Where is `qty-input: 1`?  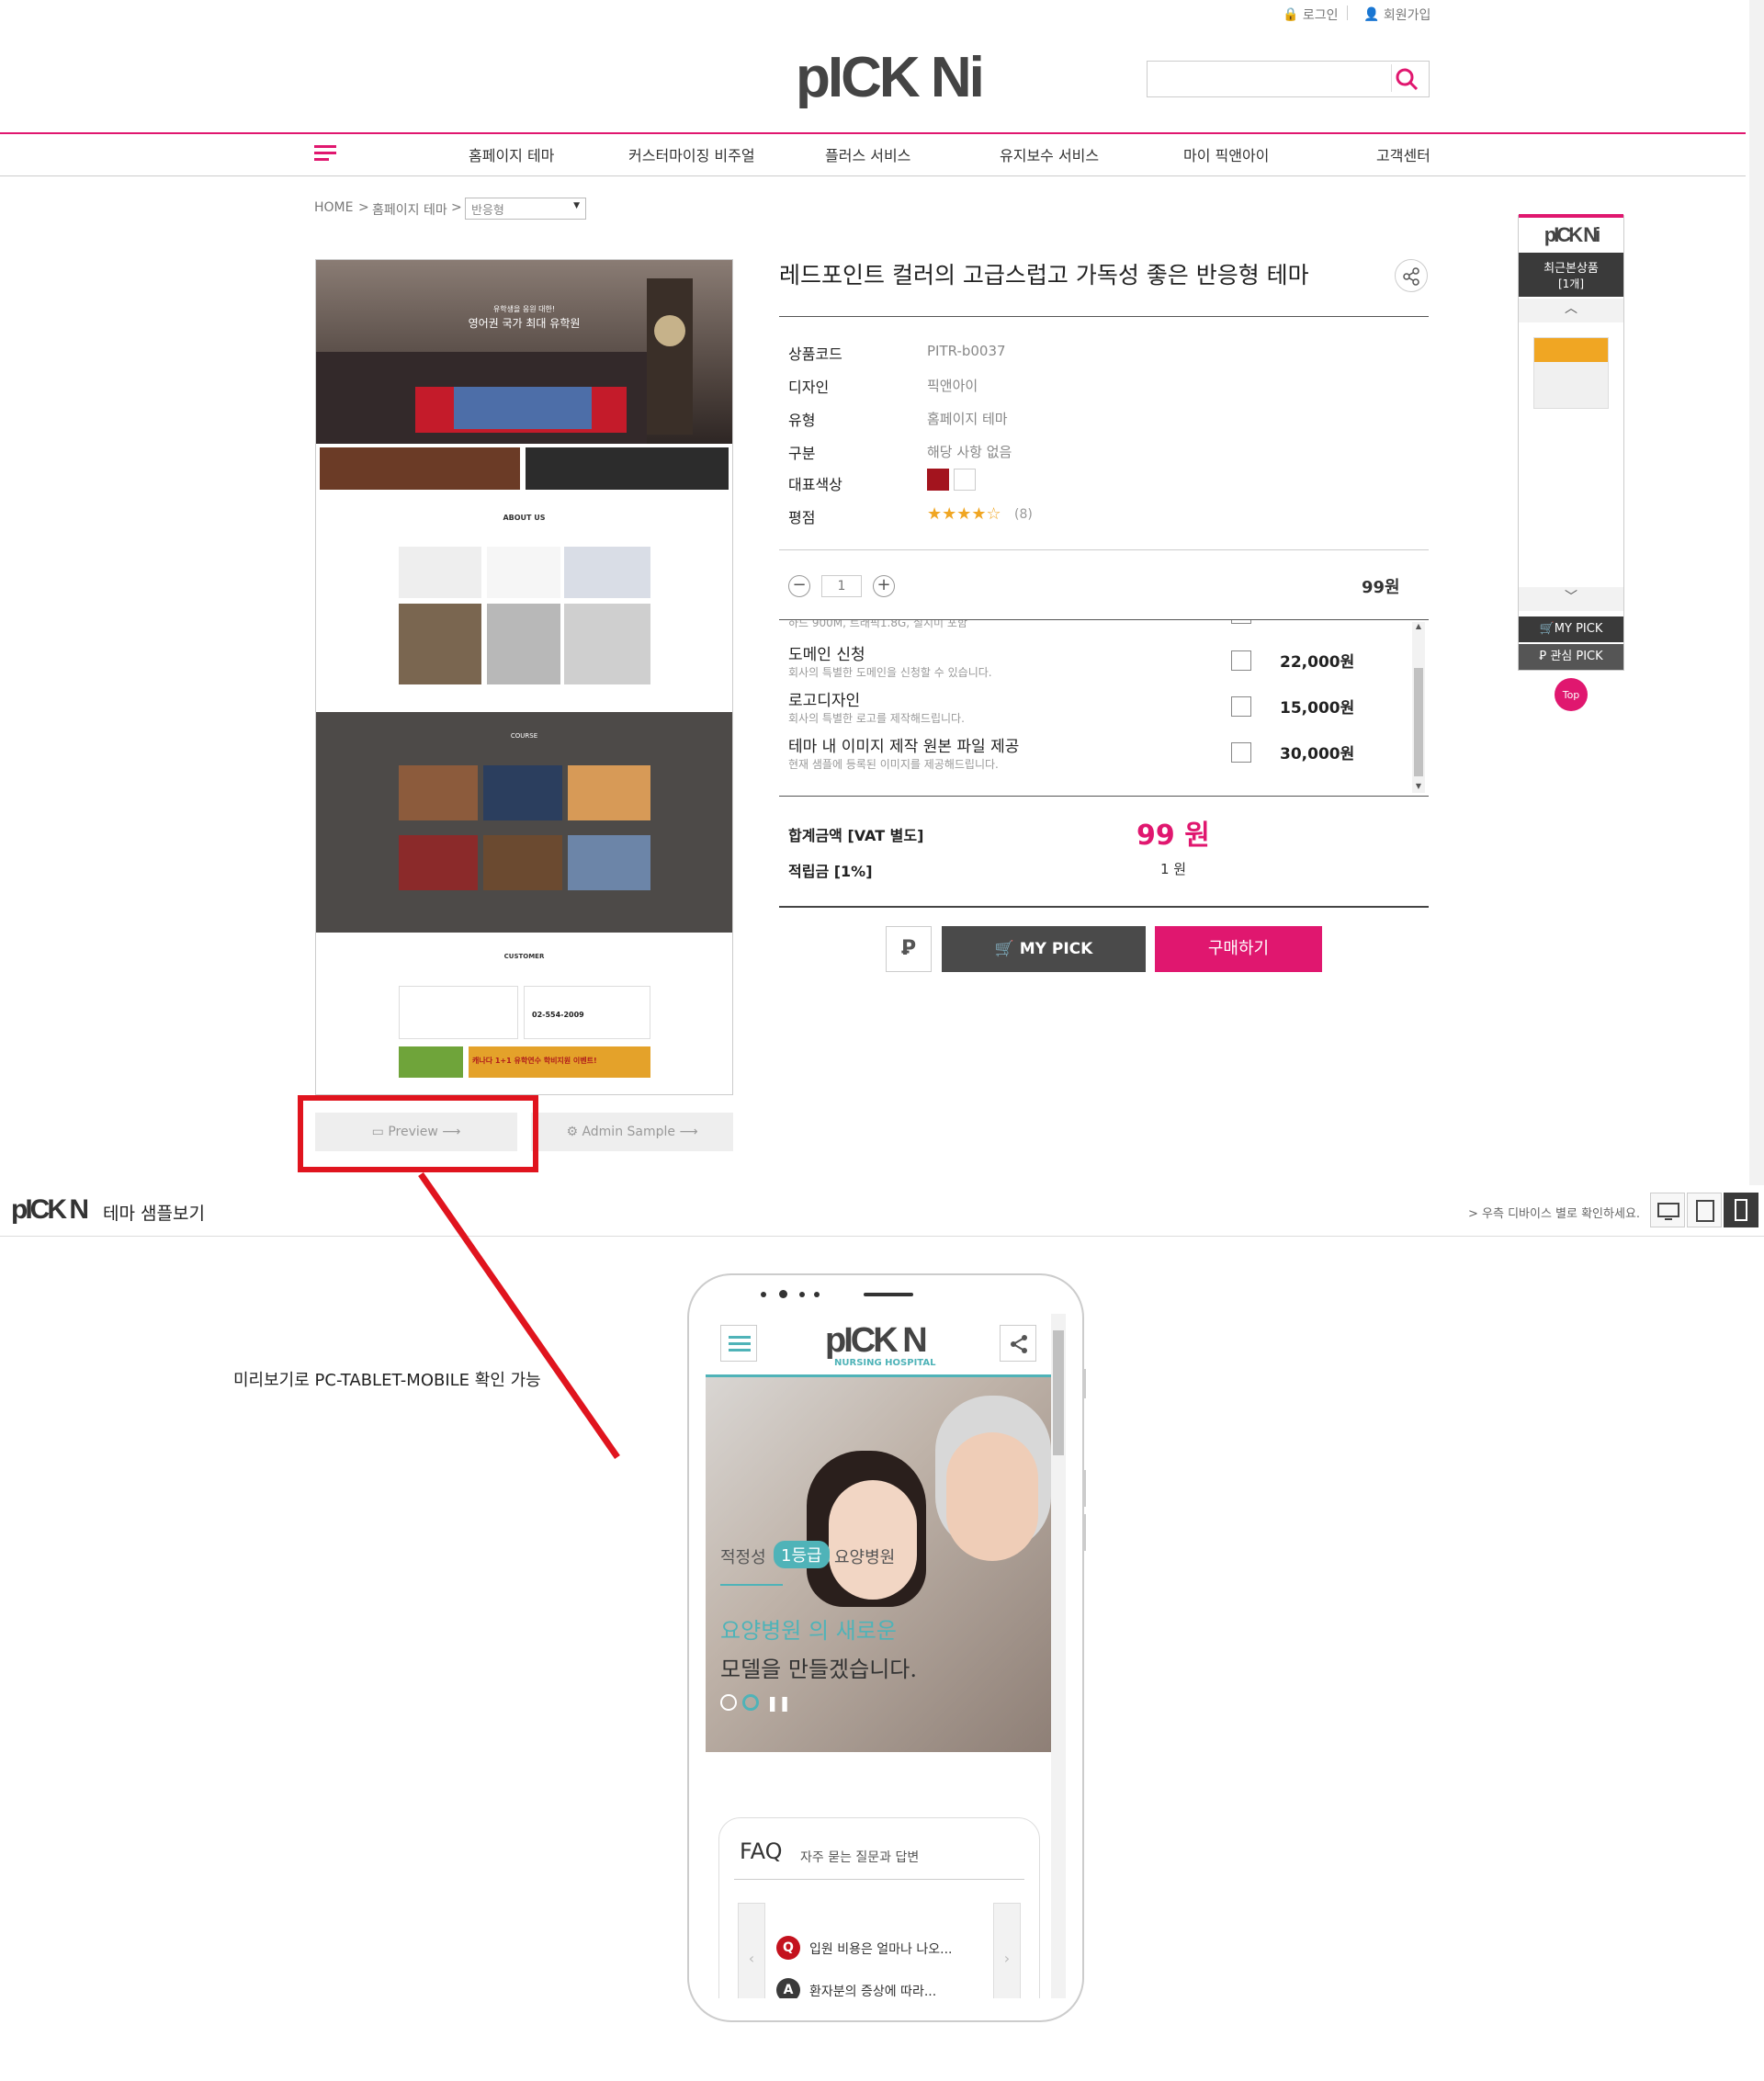 qty-input: 1 is located at coordinates (842, 586).